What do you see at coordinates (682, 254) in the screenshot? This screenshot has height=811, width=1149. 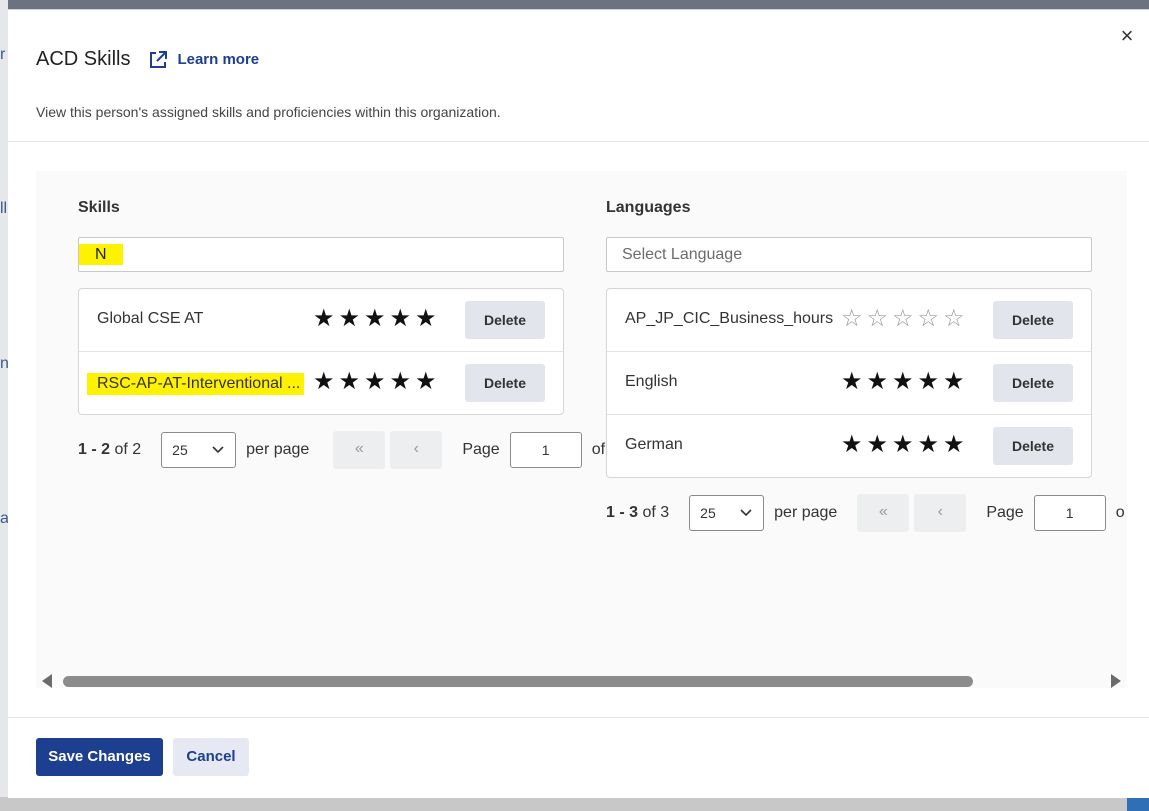 I see `language-placeholder: Select Language` at bounding box center [682, 254].